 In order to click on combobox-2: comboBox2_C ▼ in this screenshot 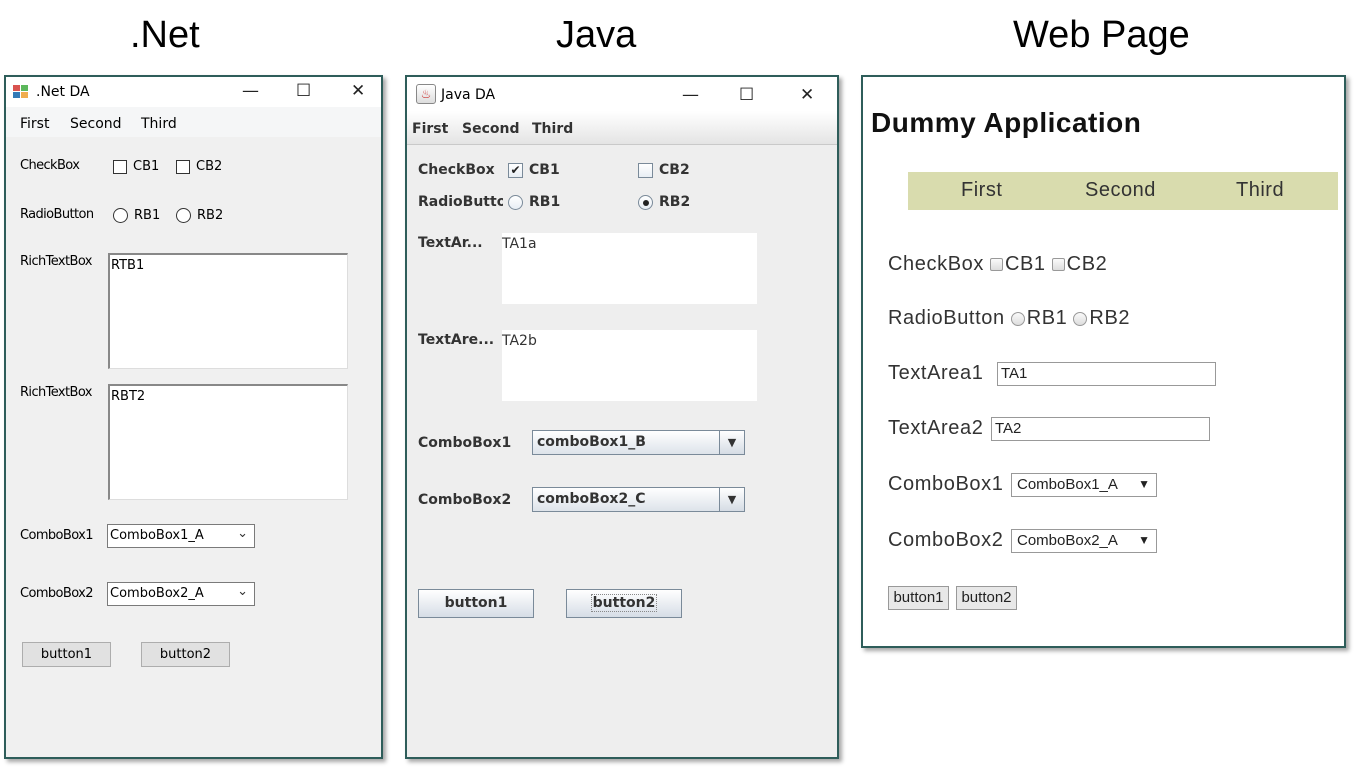, I will do `click(638, 499)`.